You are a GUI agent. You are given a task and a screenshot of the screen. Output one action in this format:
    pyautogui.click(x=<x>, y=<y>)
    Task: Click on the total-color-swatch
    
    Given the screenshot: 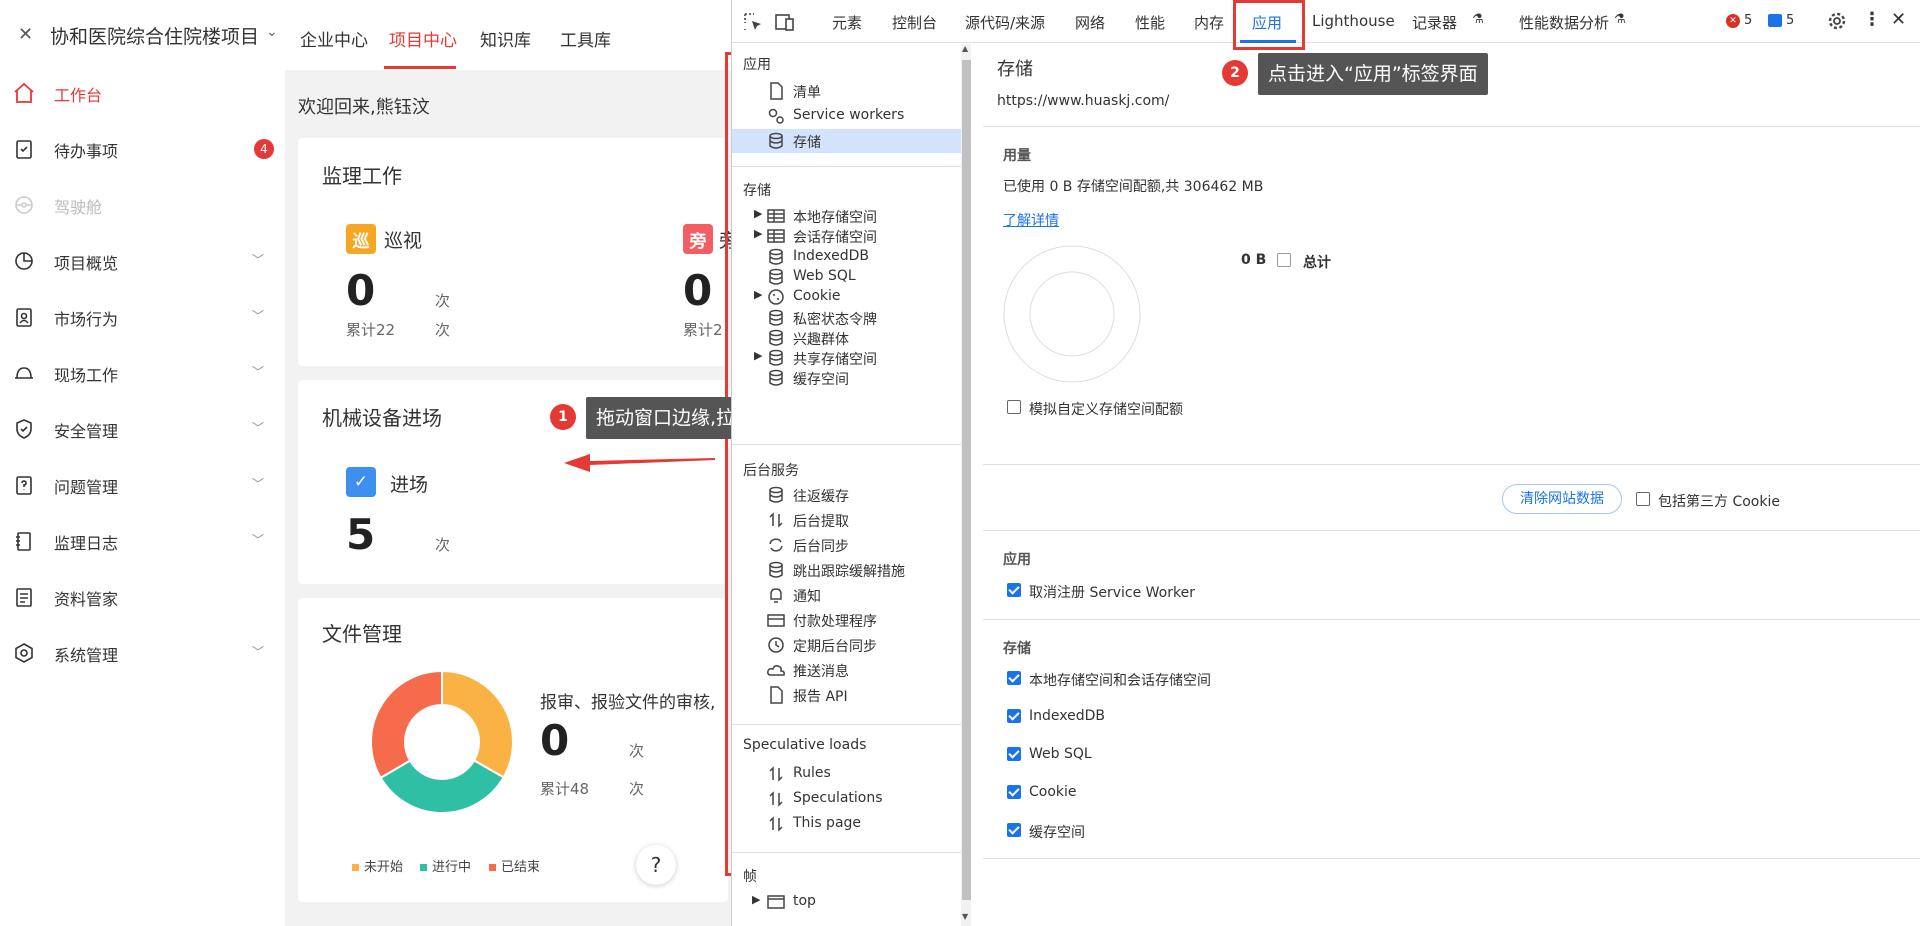 What is the action you would take?
    pyautogui.click(x=1284, y=260)
    